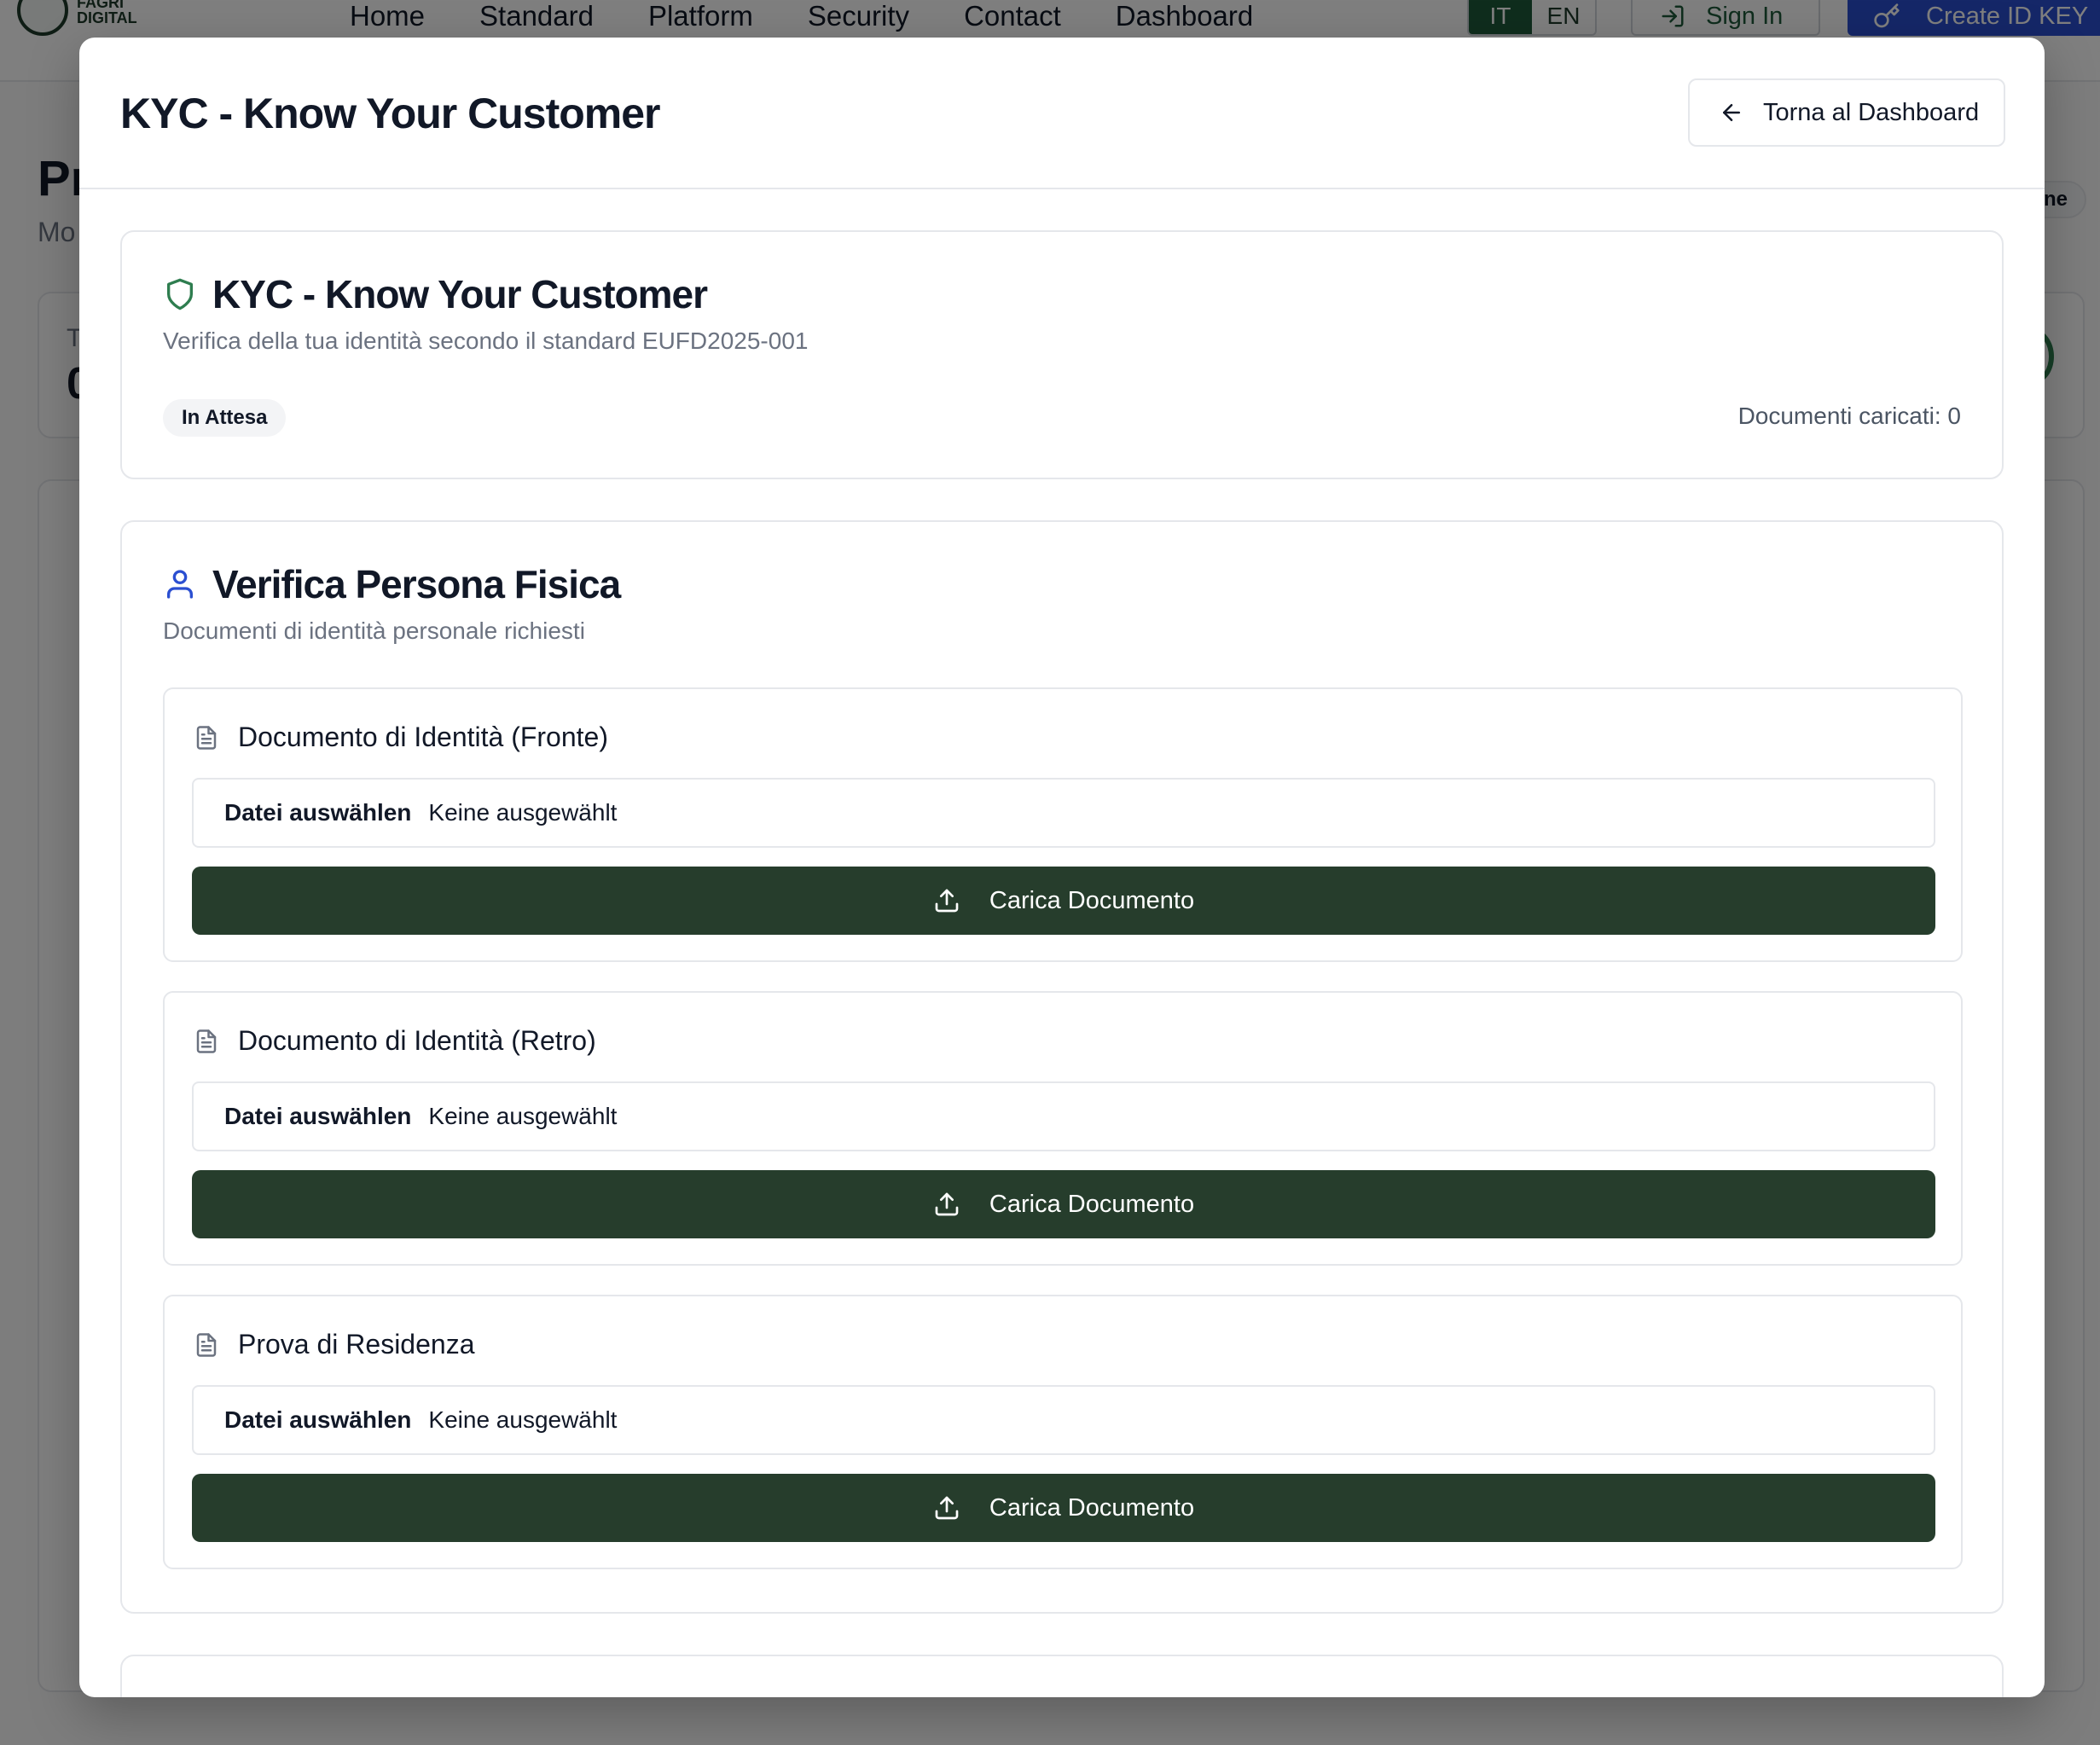 The image size is (2100, 1745). What do you see at coordinates (1731, 112) in the screenshot?
I see `arrow-left-icon` at bounding box center [1731, 112].